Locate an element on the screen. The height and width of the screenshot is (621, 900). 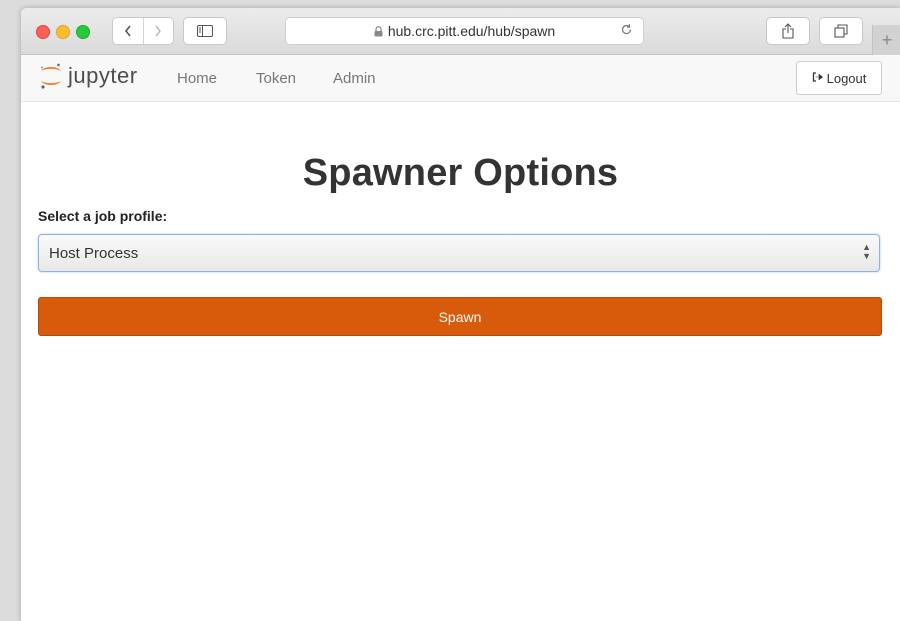
select-updown-icon: ▲ ▼ is located at coordinates (866, 251).